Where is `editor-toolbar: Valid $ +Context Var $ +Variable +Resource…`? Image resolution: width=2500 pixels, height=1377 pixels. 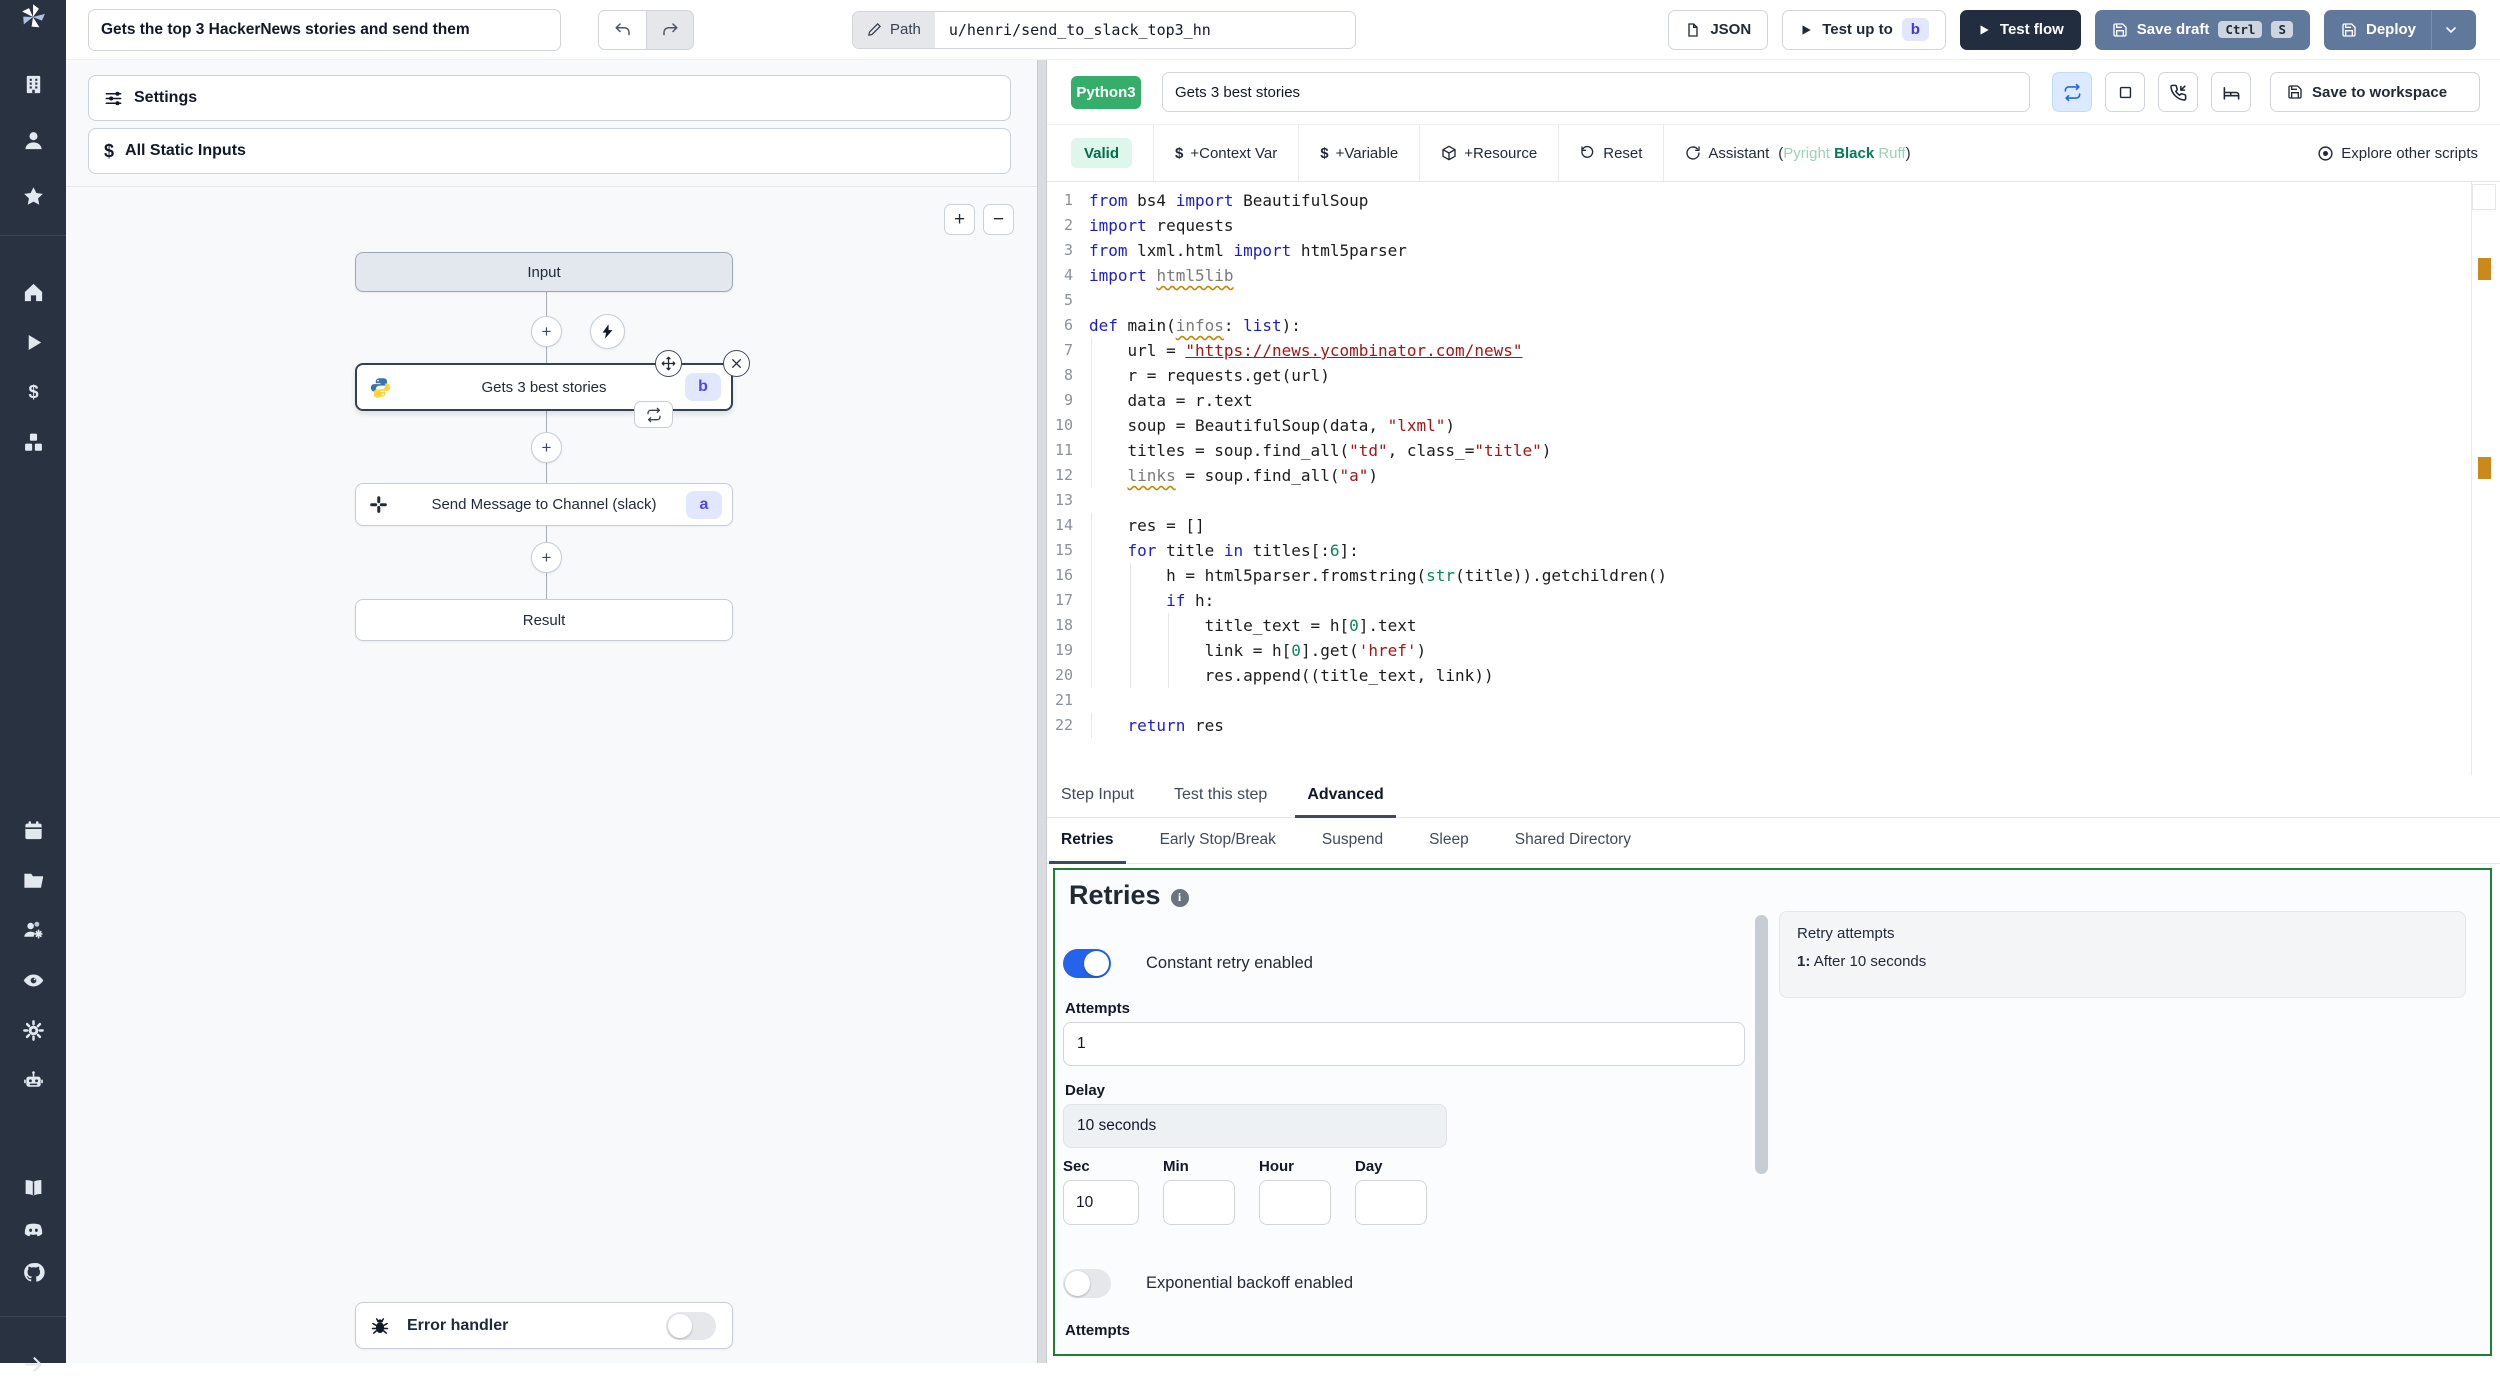 editor-toolbar: Valid $ +Context Var $ +Variable +Resource… is located at coordinates (1773, 153).